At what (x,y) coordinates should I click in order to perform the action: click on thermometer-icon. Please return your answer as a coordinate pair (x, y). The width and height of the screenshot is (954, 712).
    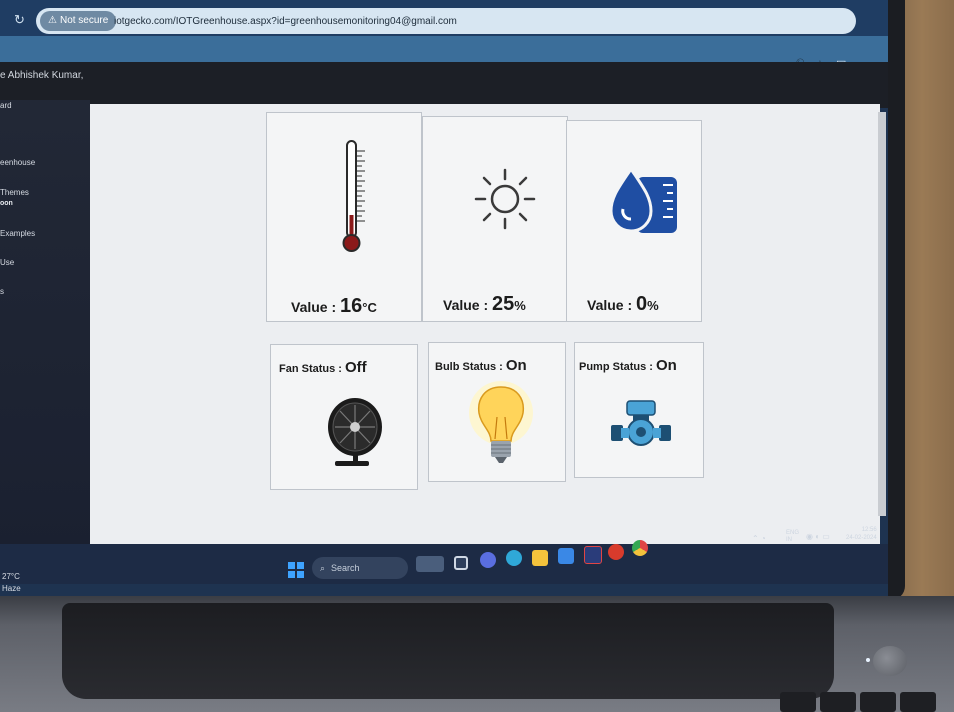
    Looking at the image, I should click on (353, 196).